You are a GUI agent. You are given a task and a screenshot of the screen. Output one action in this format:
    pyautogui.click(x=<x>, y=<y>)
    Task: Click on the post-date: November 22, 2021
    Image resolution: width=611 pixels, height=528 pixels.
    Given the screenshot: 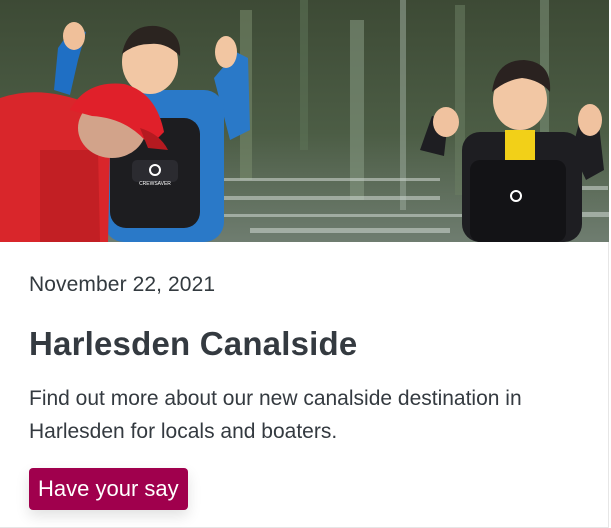 What is the action you would take?
    pyautogui.click(x=122, y=284)
    